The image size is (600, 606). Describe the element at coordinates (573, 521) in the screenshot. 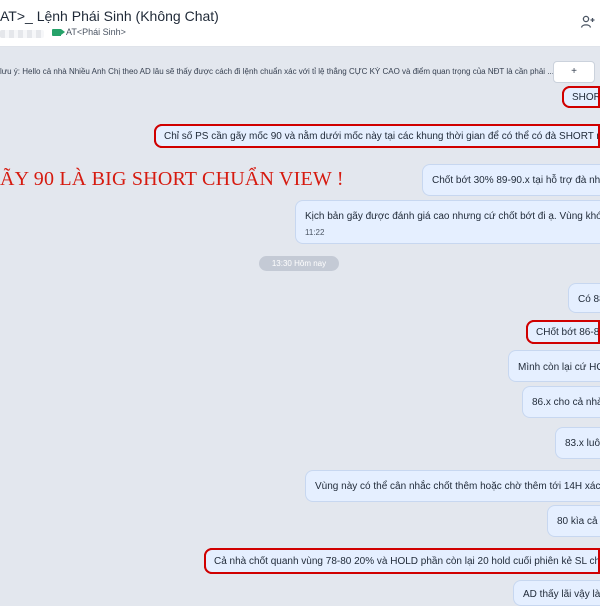

I see `message-bubble: 80 kìa cả n` at that location.